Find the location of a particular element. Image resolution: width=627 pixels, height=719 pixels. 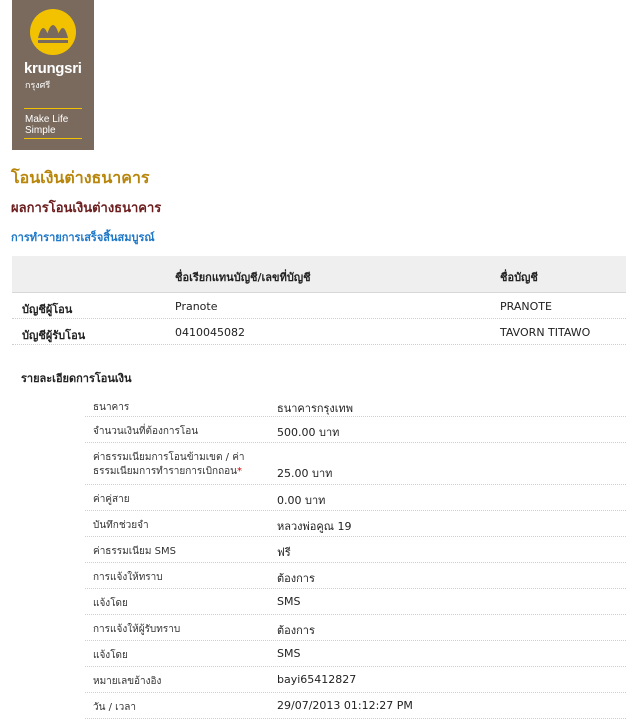

logo-brand-text: krungsri is located at coordinates (53, 68).